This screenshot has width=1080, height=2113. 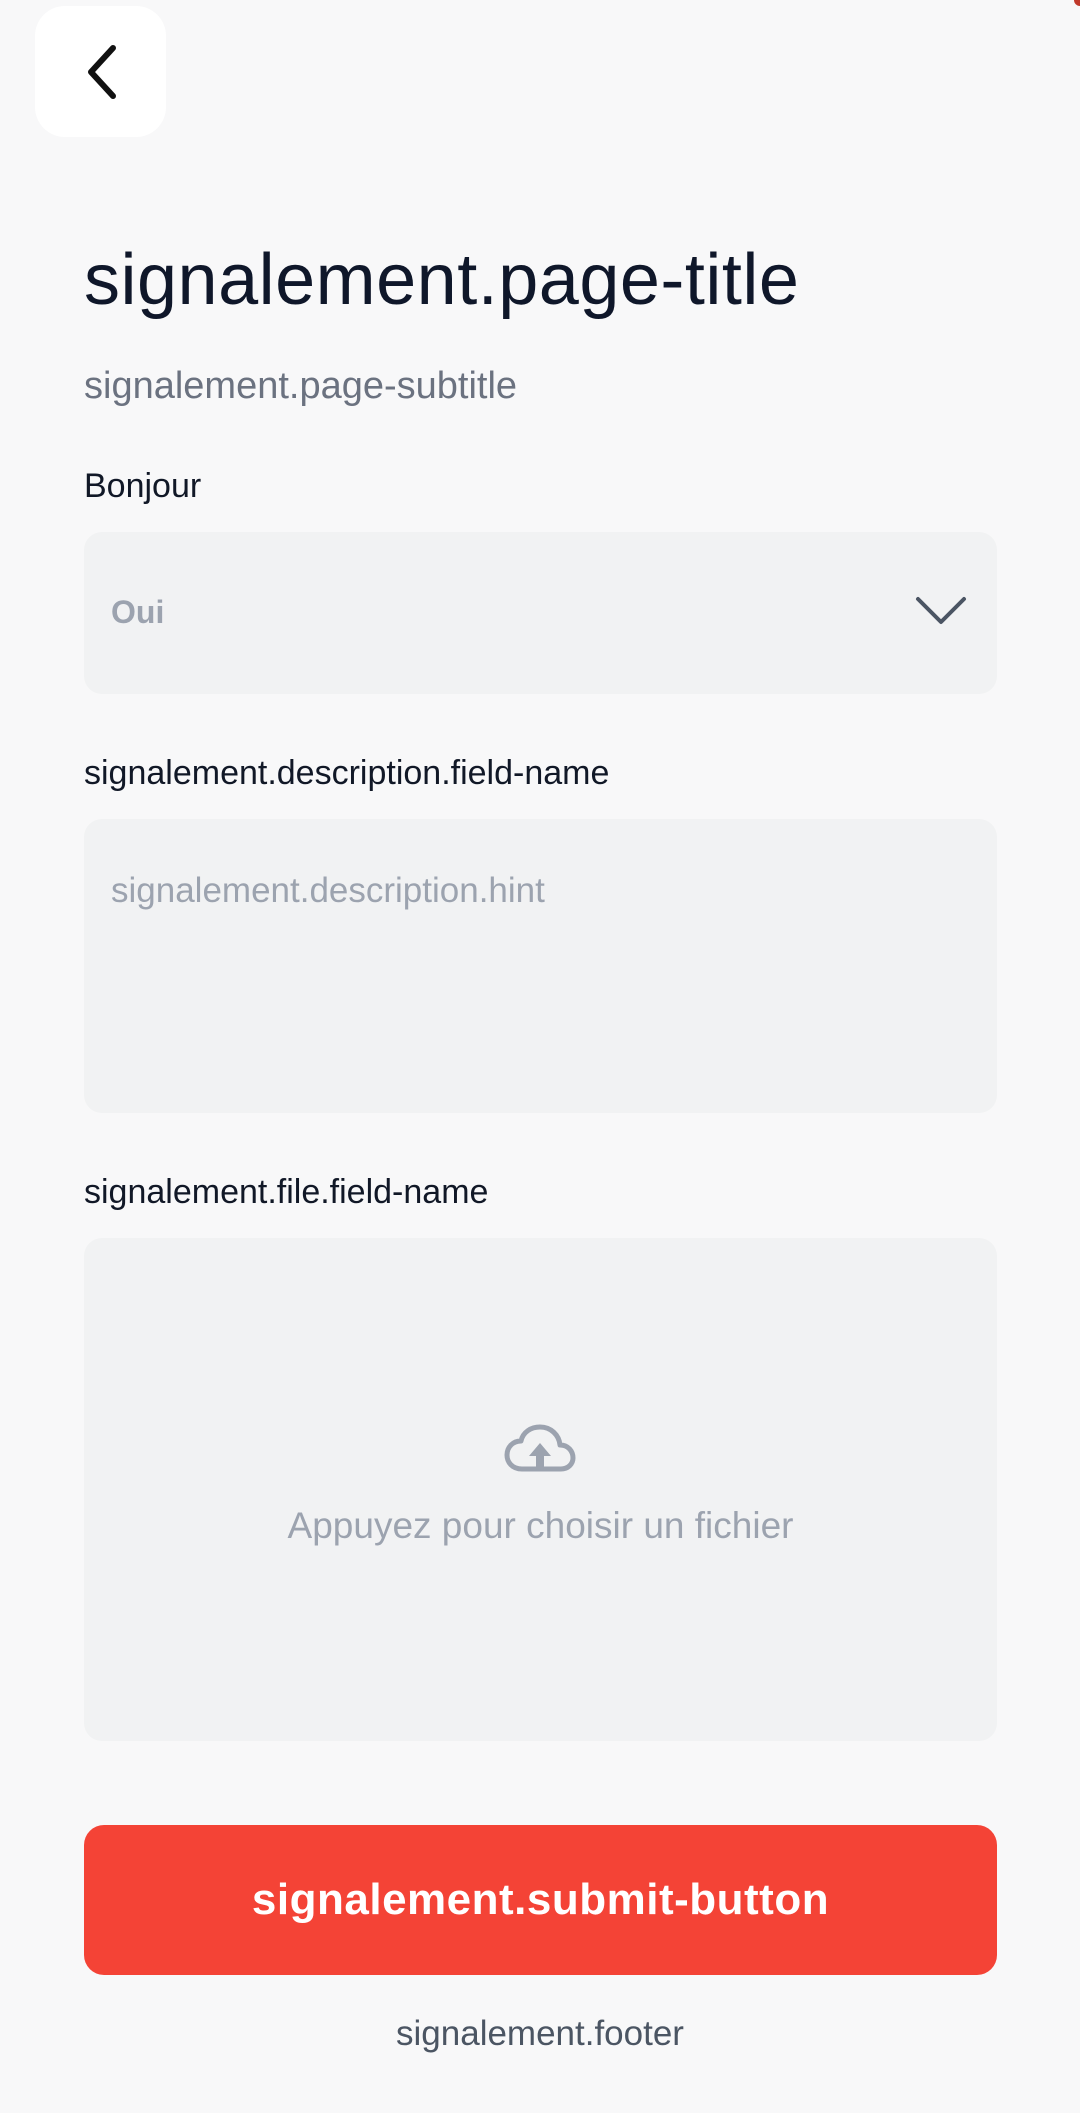 What do you see at coordinates (286, 1192) in the screenshot?
I see `file-field-label: signalement.file.field-name` at bounding box center [286, 1192].